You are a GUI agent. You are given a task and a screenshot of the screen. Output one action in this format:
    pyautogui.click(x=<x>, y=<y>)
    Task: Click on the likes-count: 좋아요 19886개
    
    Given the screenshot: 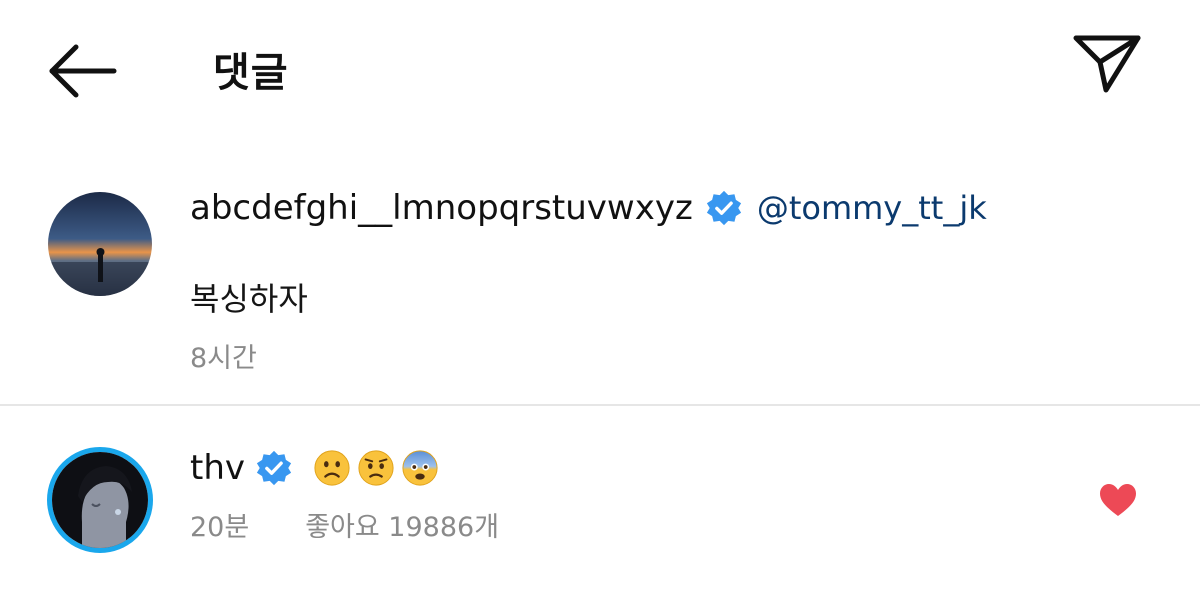 What is the action you would take?
    pyautogui.click(x=402, y=524)
    